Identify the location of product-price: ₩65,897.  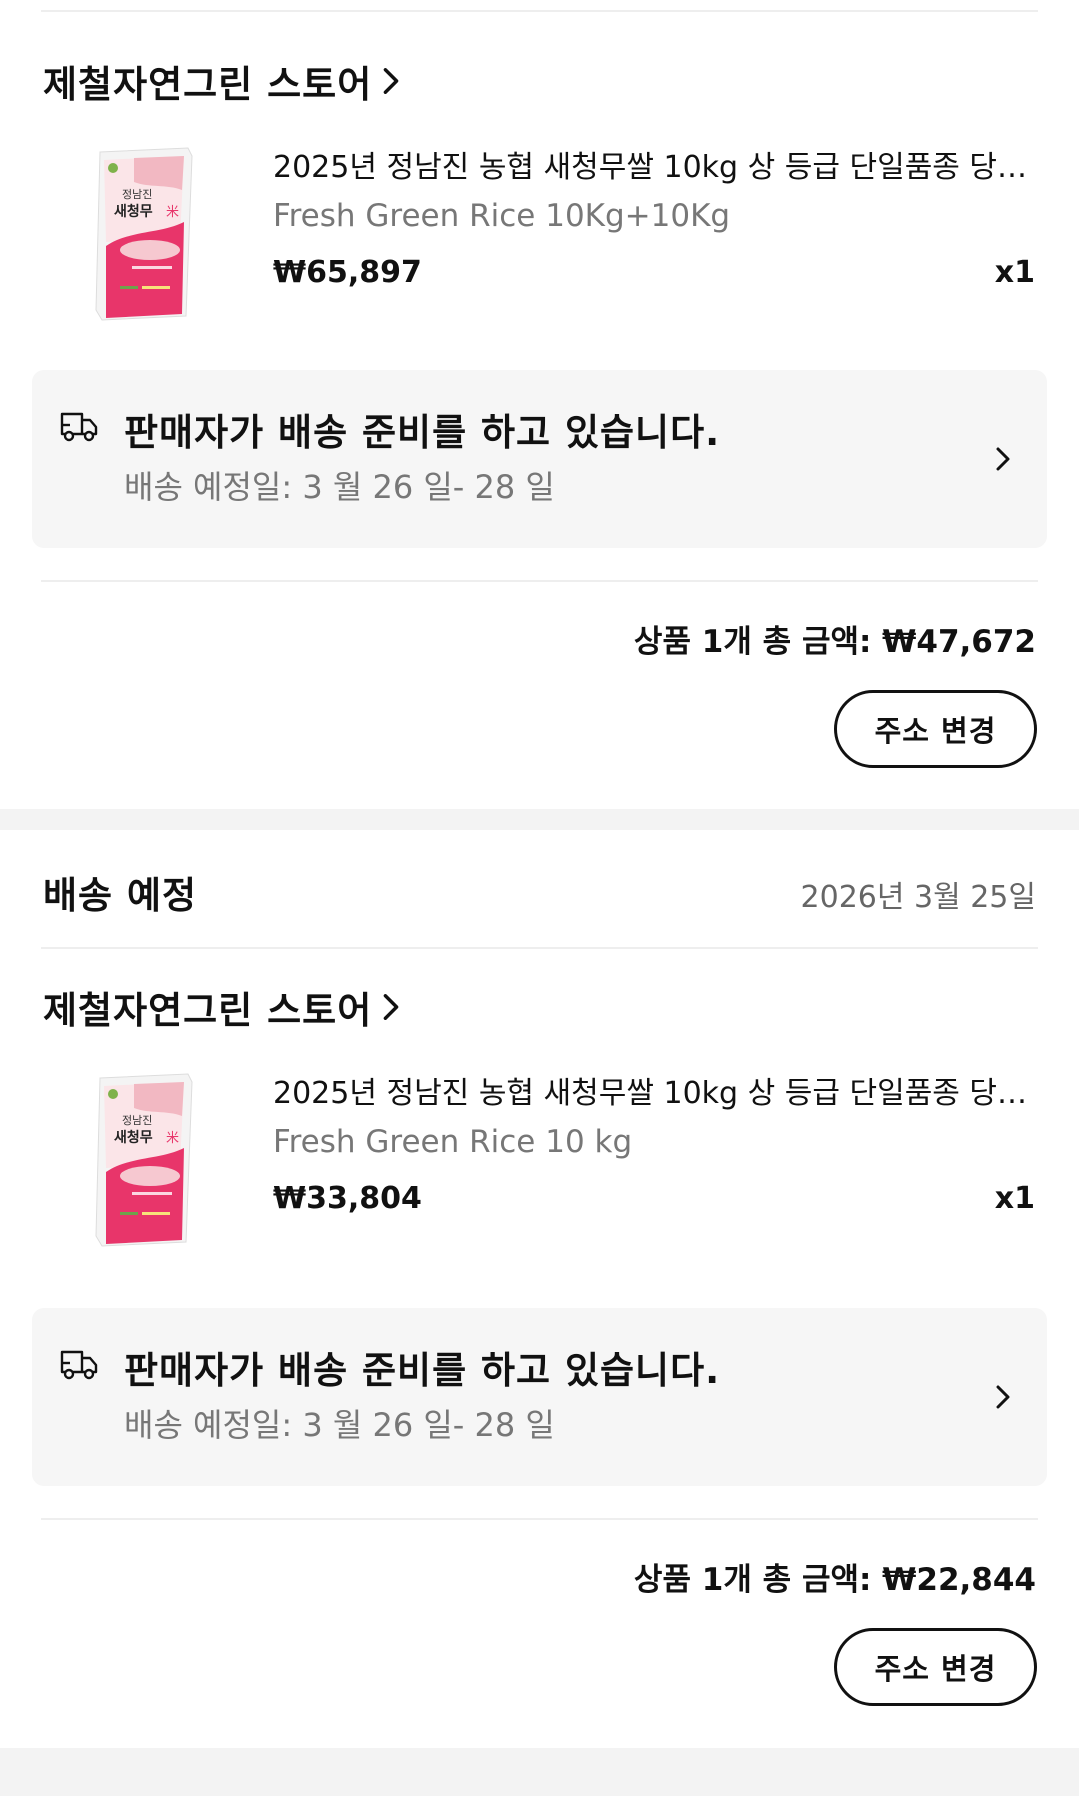
(347, 272).